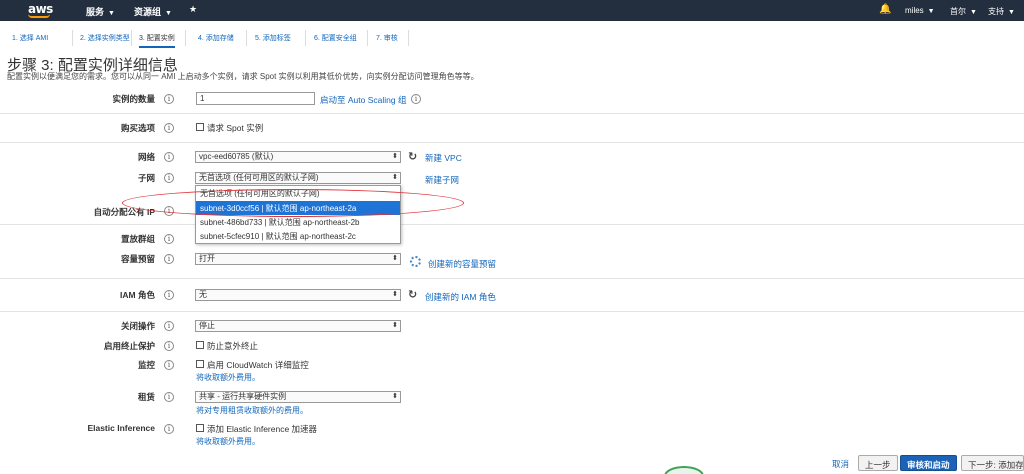 The width and height of the screenshot is (1024, 474). I want to click on action-bar: 取消 上一步 审核和启动 下一步: 添加存储, so click(512, 463).